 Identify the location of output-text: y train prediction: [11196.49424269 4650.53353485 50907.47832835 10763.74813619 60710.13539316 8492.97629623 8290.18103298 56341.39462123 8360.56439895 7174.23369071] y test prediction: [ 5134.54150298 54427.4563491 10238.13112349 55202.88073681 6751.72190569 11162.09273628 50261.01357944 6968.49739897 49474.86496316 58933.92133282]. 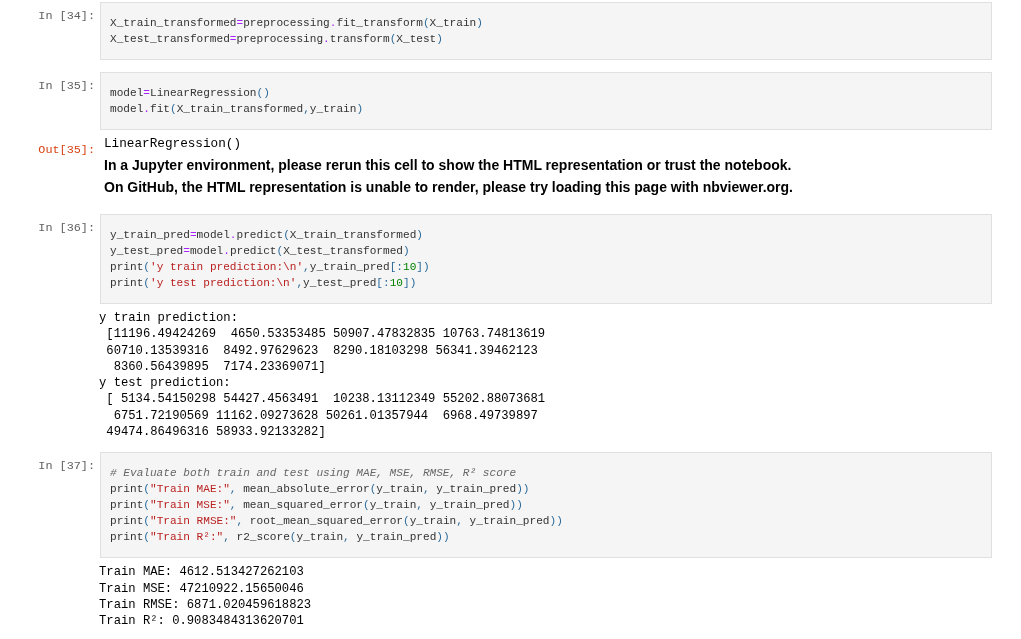
(322, 375).